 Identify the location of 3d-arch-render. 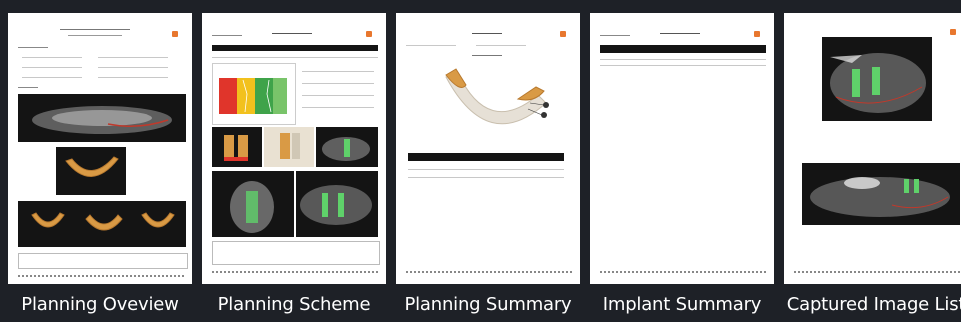
(491, 103).